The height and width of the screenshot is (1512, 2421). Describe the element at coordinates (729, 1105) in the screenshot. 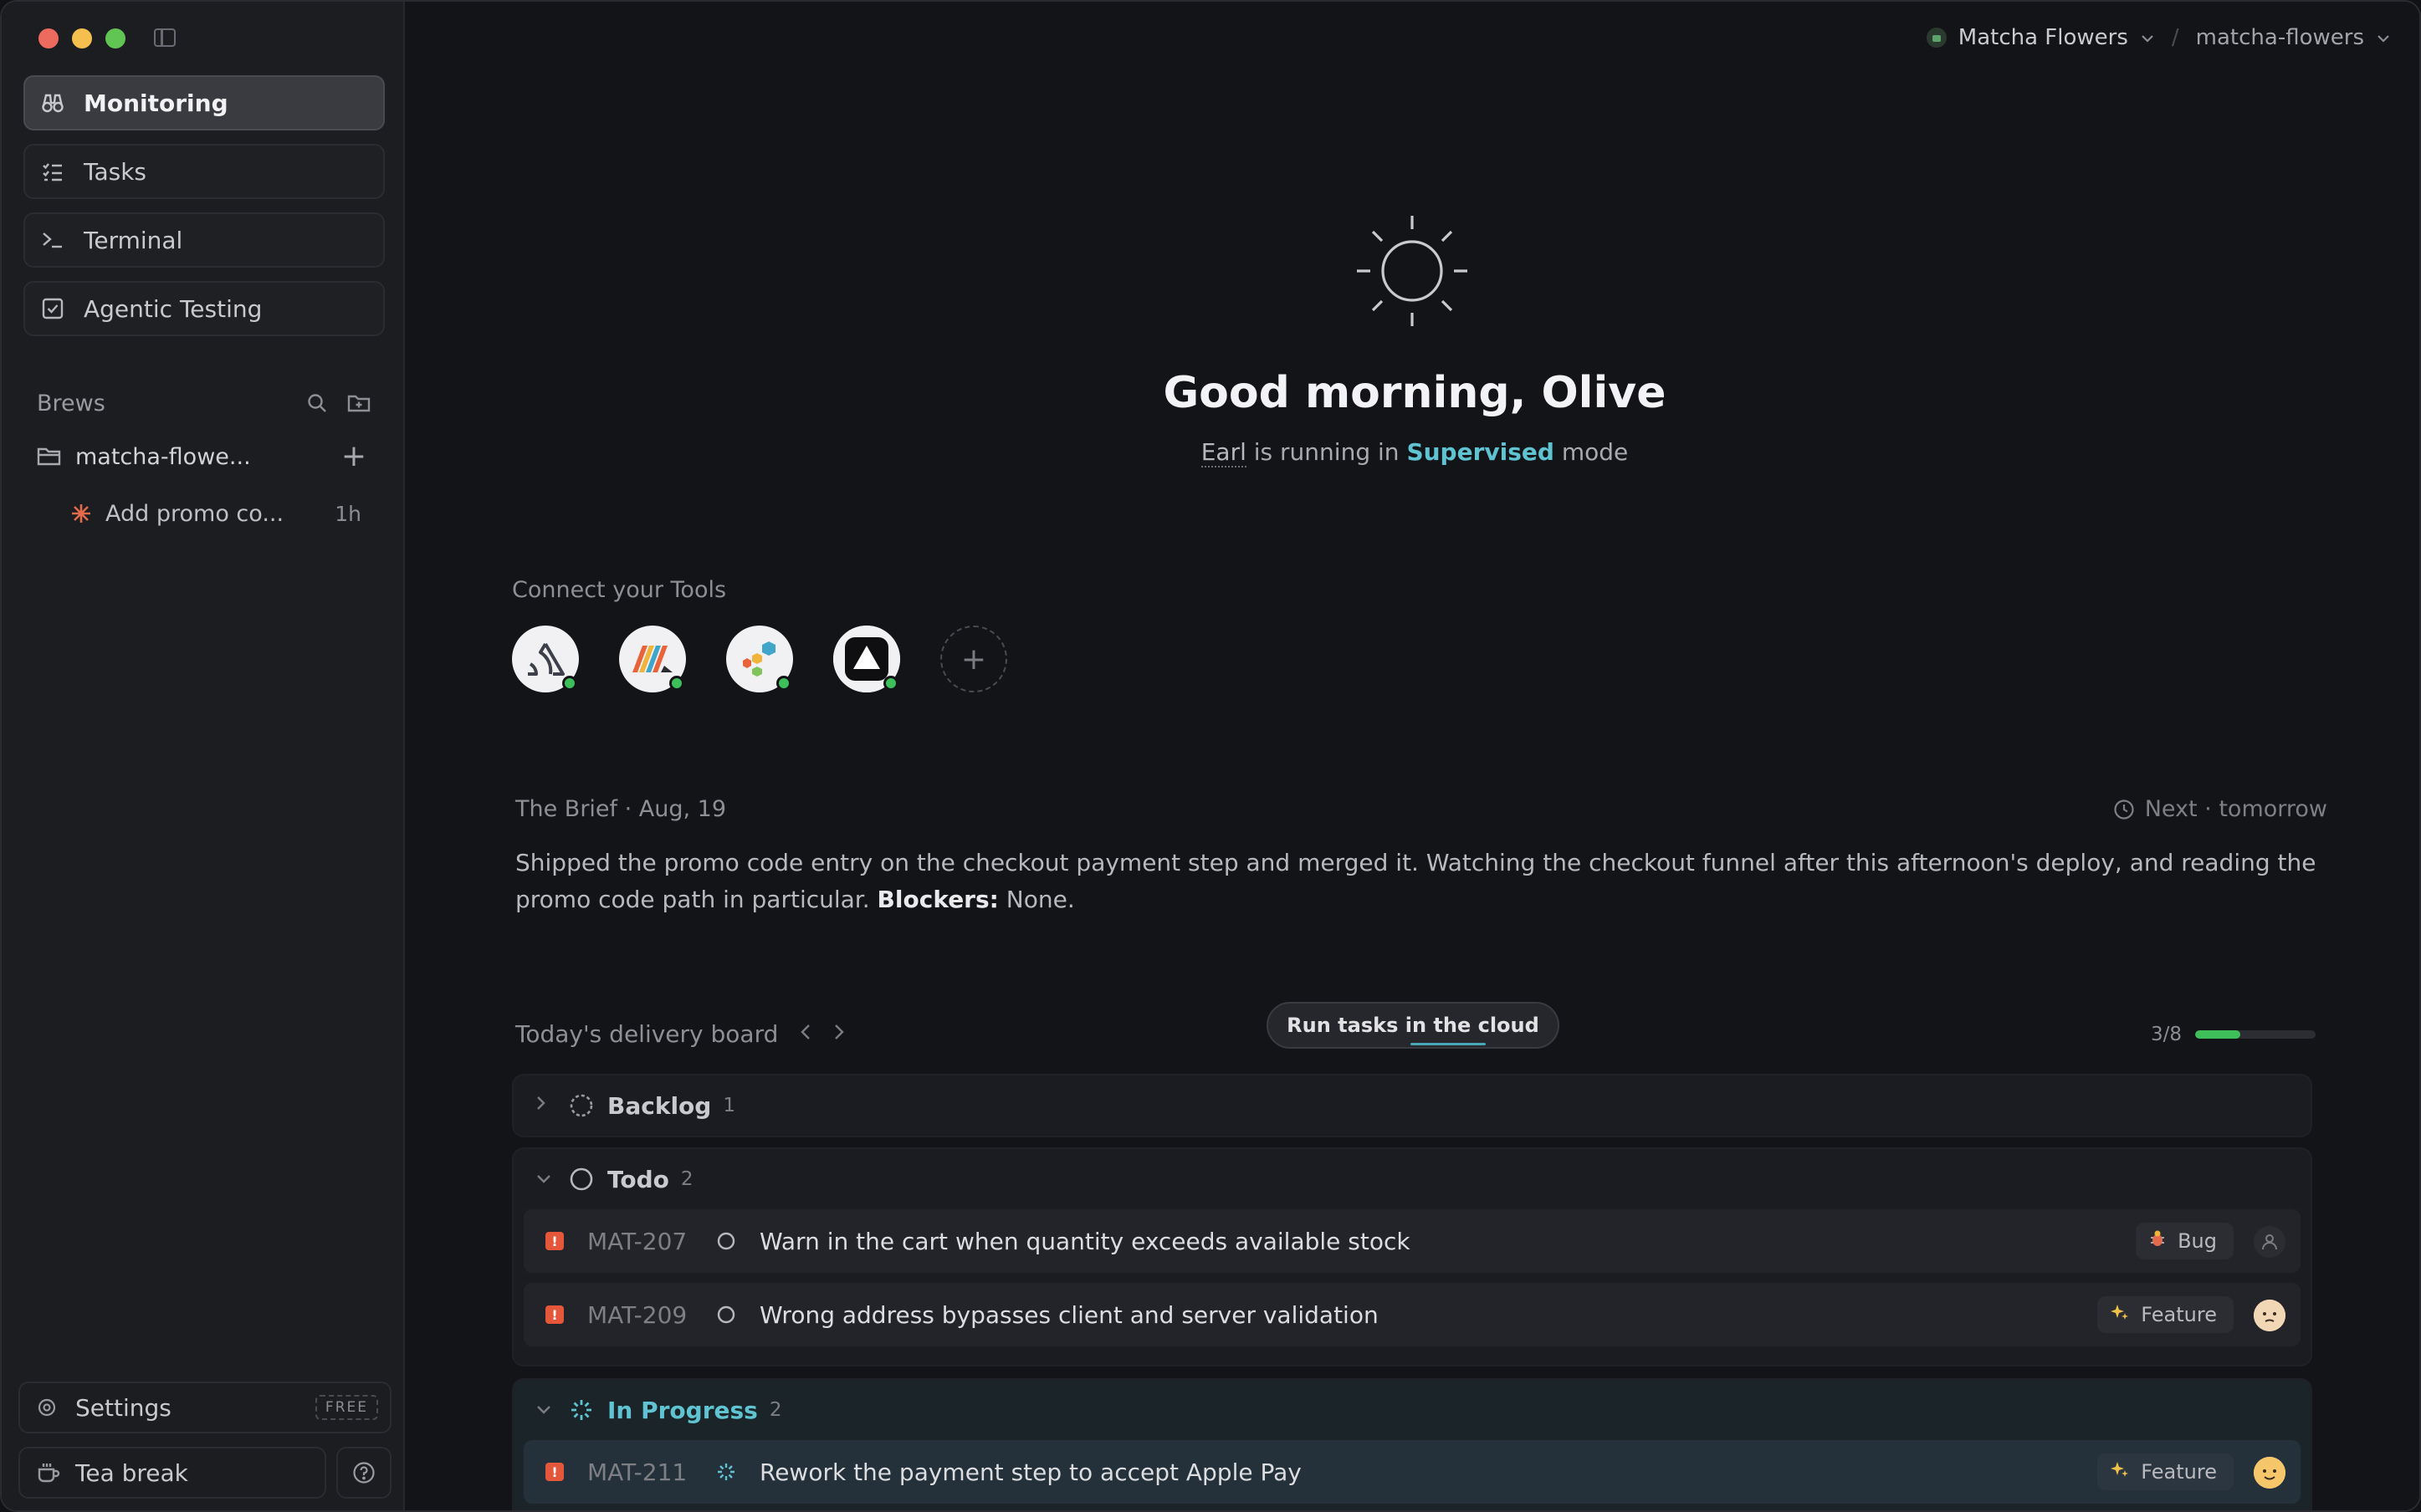

I see `group-count: 1` at that location.